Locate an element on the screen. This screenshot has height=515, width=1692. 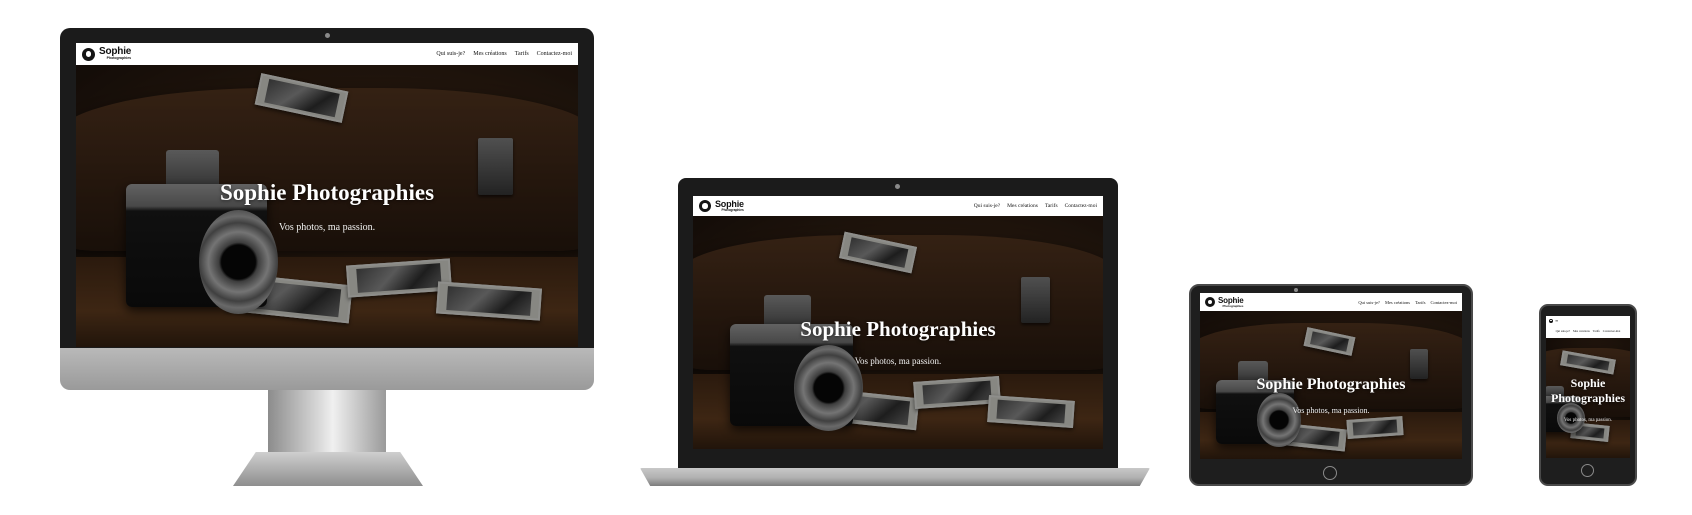
tablet-camera is located at coordinates (1296, 290).